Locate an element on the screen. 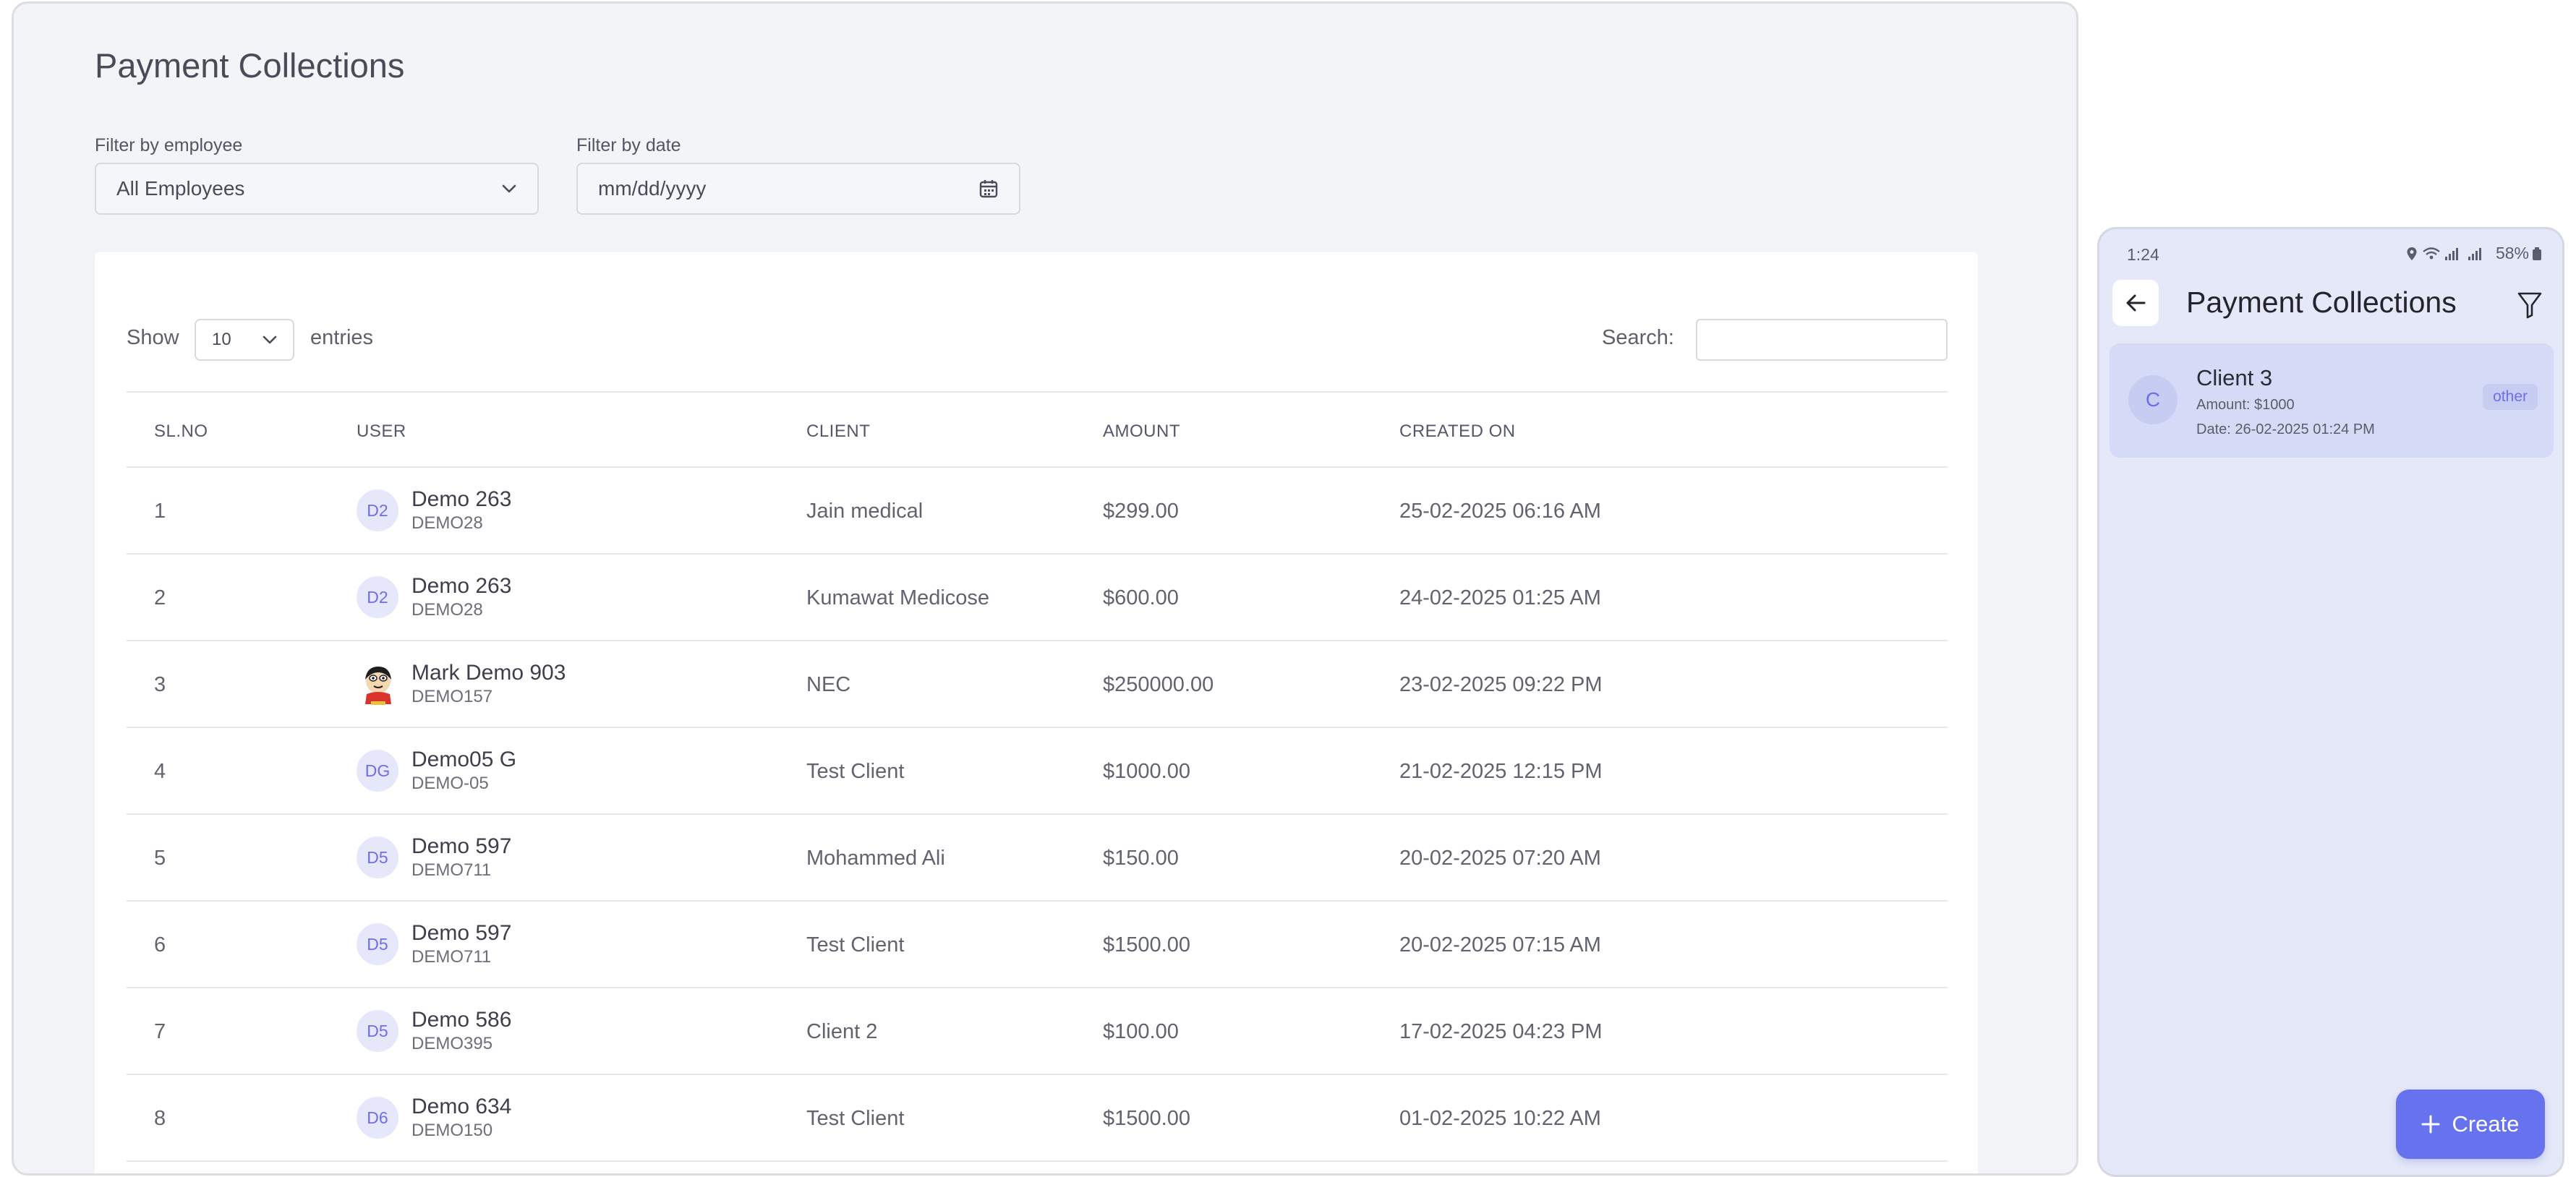 This screenshot has width=2576, height=1177. cell-client: Kumawat Medicose is located at coordinates (898, 597).